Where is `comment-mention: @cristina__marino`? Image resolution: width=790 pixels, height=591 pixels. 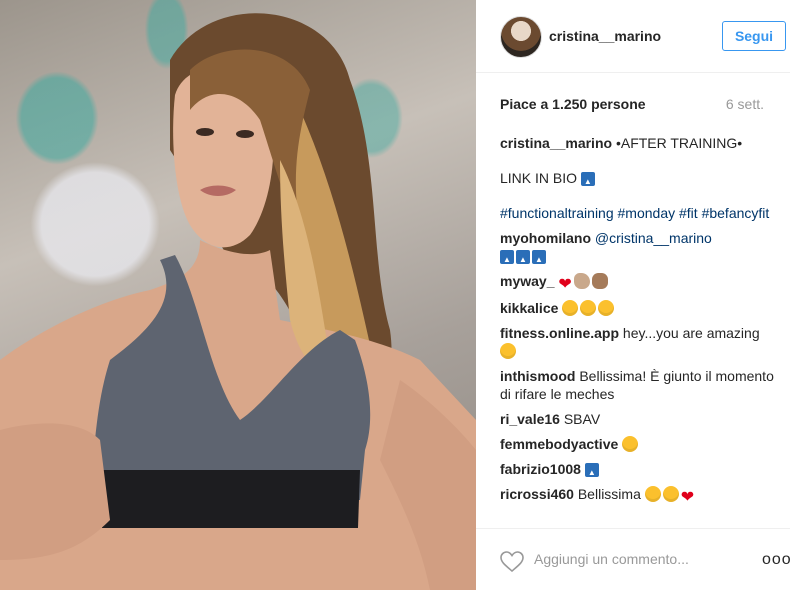
comment-mention: @cristina__marino is located at coordinates (653, 238).